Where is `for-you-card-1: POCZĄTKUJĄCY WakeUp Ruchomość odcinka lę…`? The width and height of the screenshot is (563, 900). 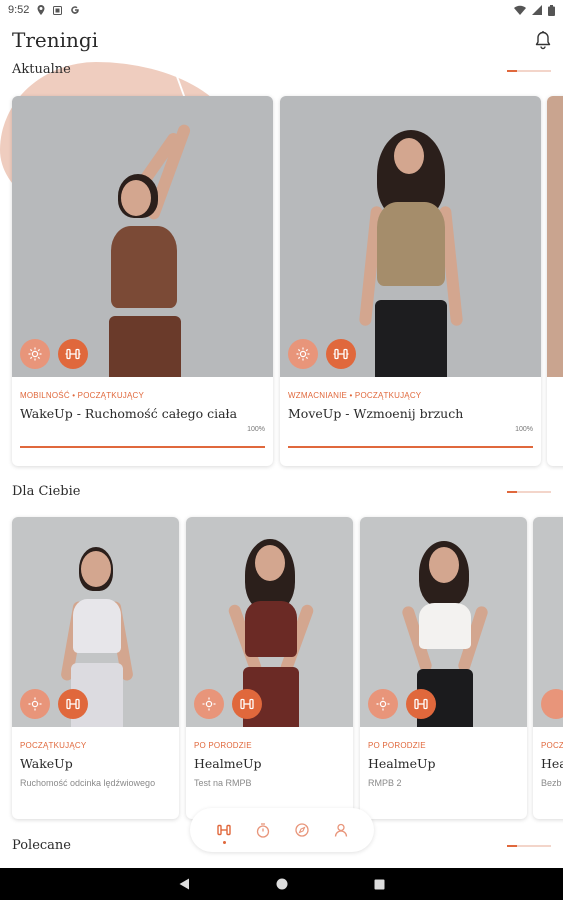
for-you-card-1: POCZĄTKUJĄCY WakeUp Ruchomość odcinka lę… is located at coordinates (95, 668).